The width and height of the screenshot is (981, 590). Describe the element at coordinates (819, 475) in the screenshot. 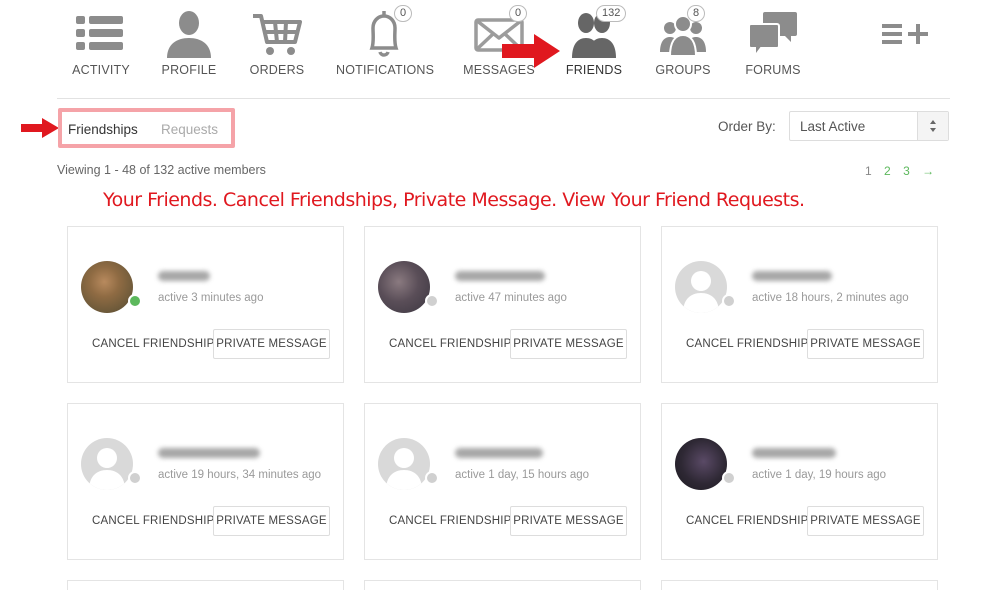

I see `last-active-text: active 1 day, 19 hours ago` at that location.